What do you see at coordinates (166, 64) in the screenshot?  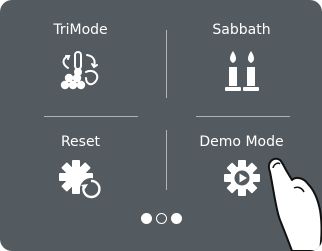 I see `vertical-divider-top` at bounding box center [166, 64].